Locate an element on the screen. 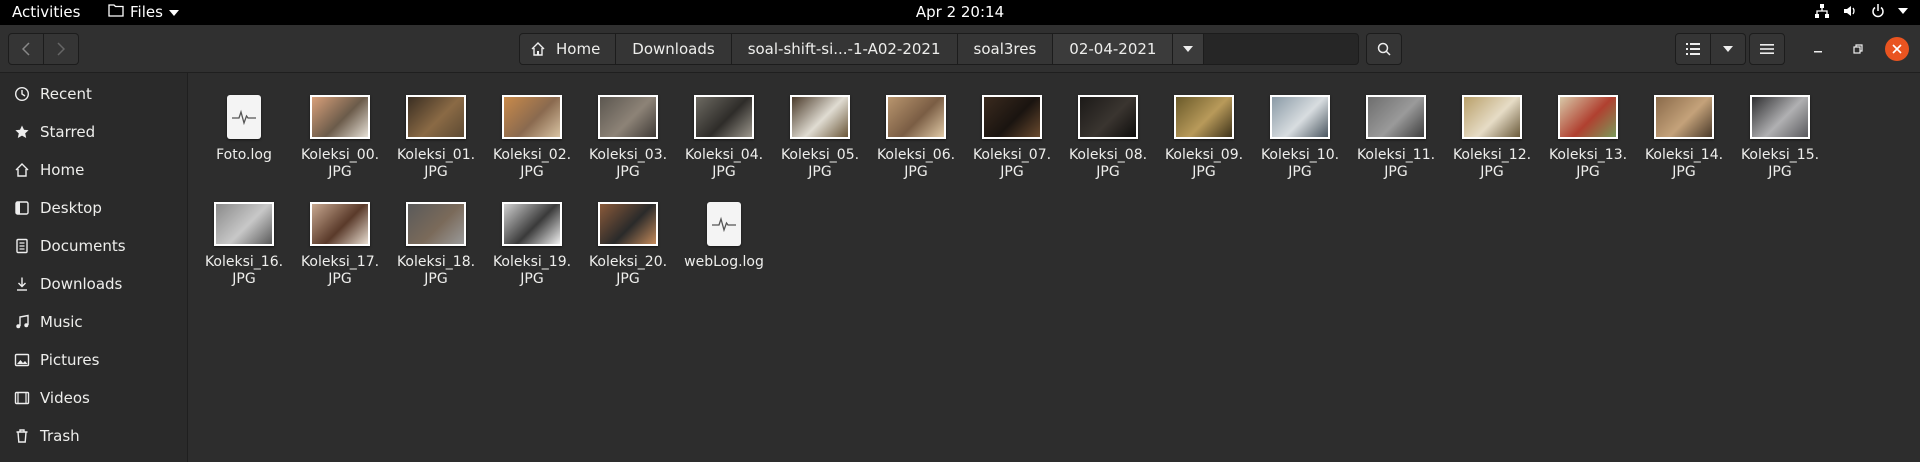  picture-icon is located at coordinates (22, 360).